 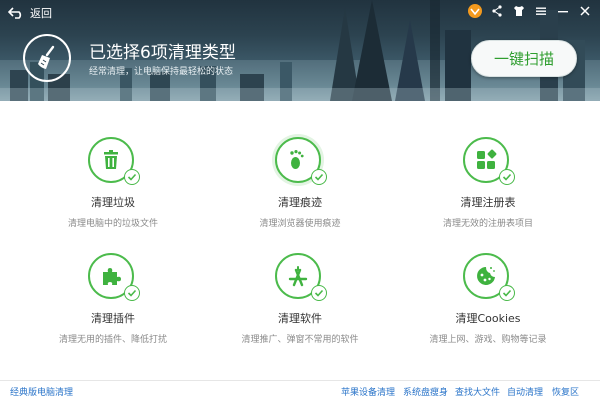 What do you see at coordinates (530, 11) in the screenshot?
I see `window-controls` at bounding box center [530, 11].